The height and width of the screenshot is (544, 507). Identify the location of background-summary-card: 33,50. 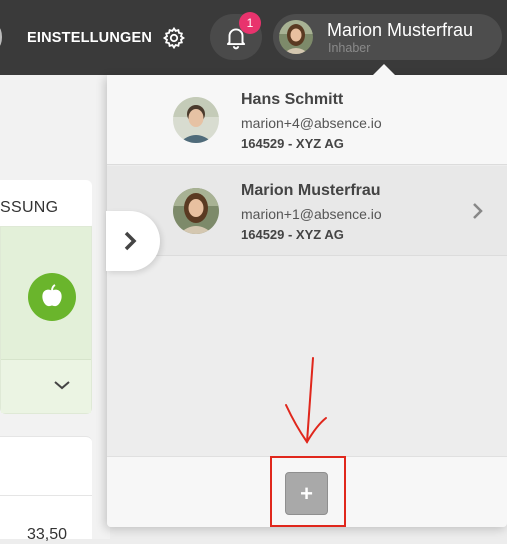
(46, 489).